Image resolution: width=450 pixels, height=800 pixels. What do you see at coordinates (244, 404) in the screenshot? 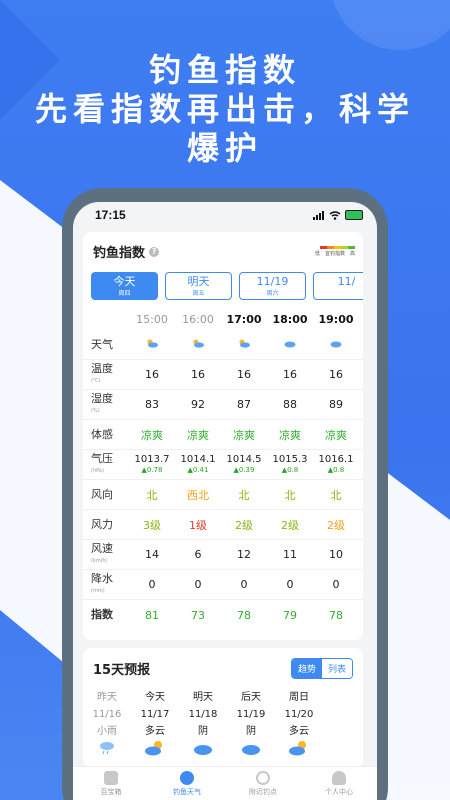
I see `table-cell: 87` at bounding box center [244, 404].